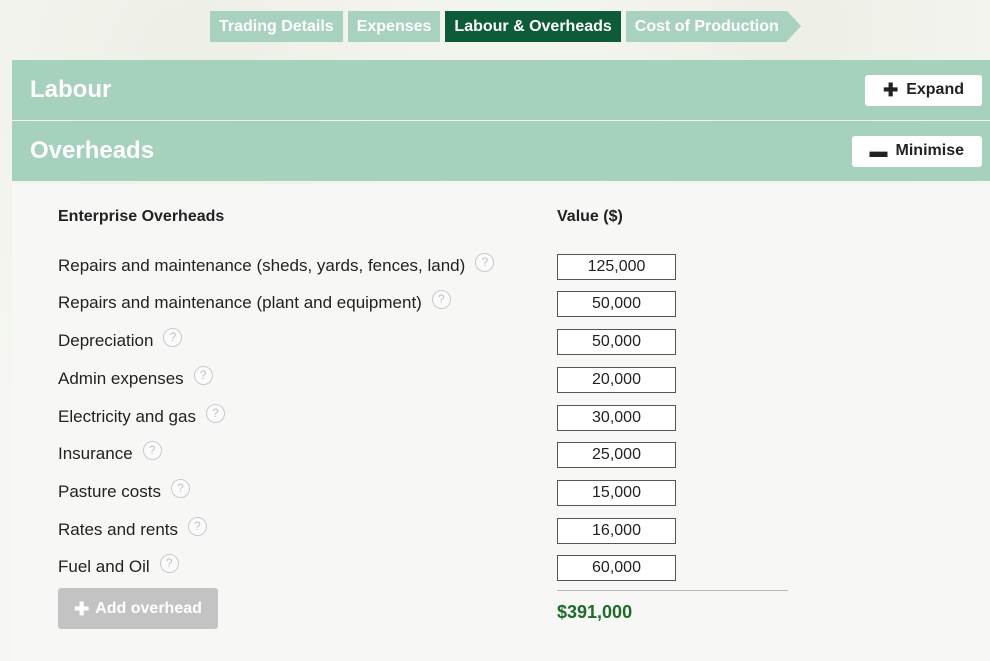 The width and height of the screenshot is (990, 661). What do you see at coordinates (92, 150) in the screenshot?
I see `overheads-title: Overheads` at bounding box center [92, 150].